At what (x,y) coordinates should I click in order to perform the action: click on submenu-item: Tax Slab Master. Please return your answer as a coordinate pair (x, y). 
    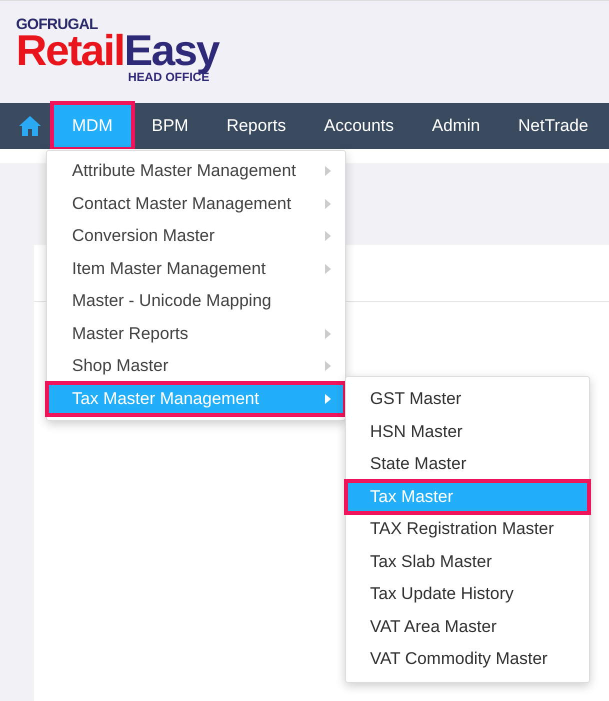
    Looking at the image, I should click on (467, 562).